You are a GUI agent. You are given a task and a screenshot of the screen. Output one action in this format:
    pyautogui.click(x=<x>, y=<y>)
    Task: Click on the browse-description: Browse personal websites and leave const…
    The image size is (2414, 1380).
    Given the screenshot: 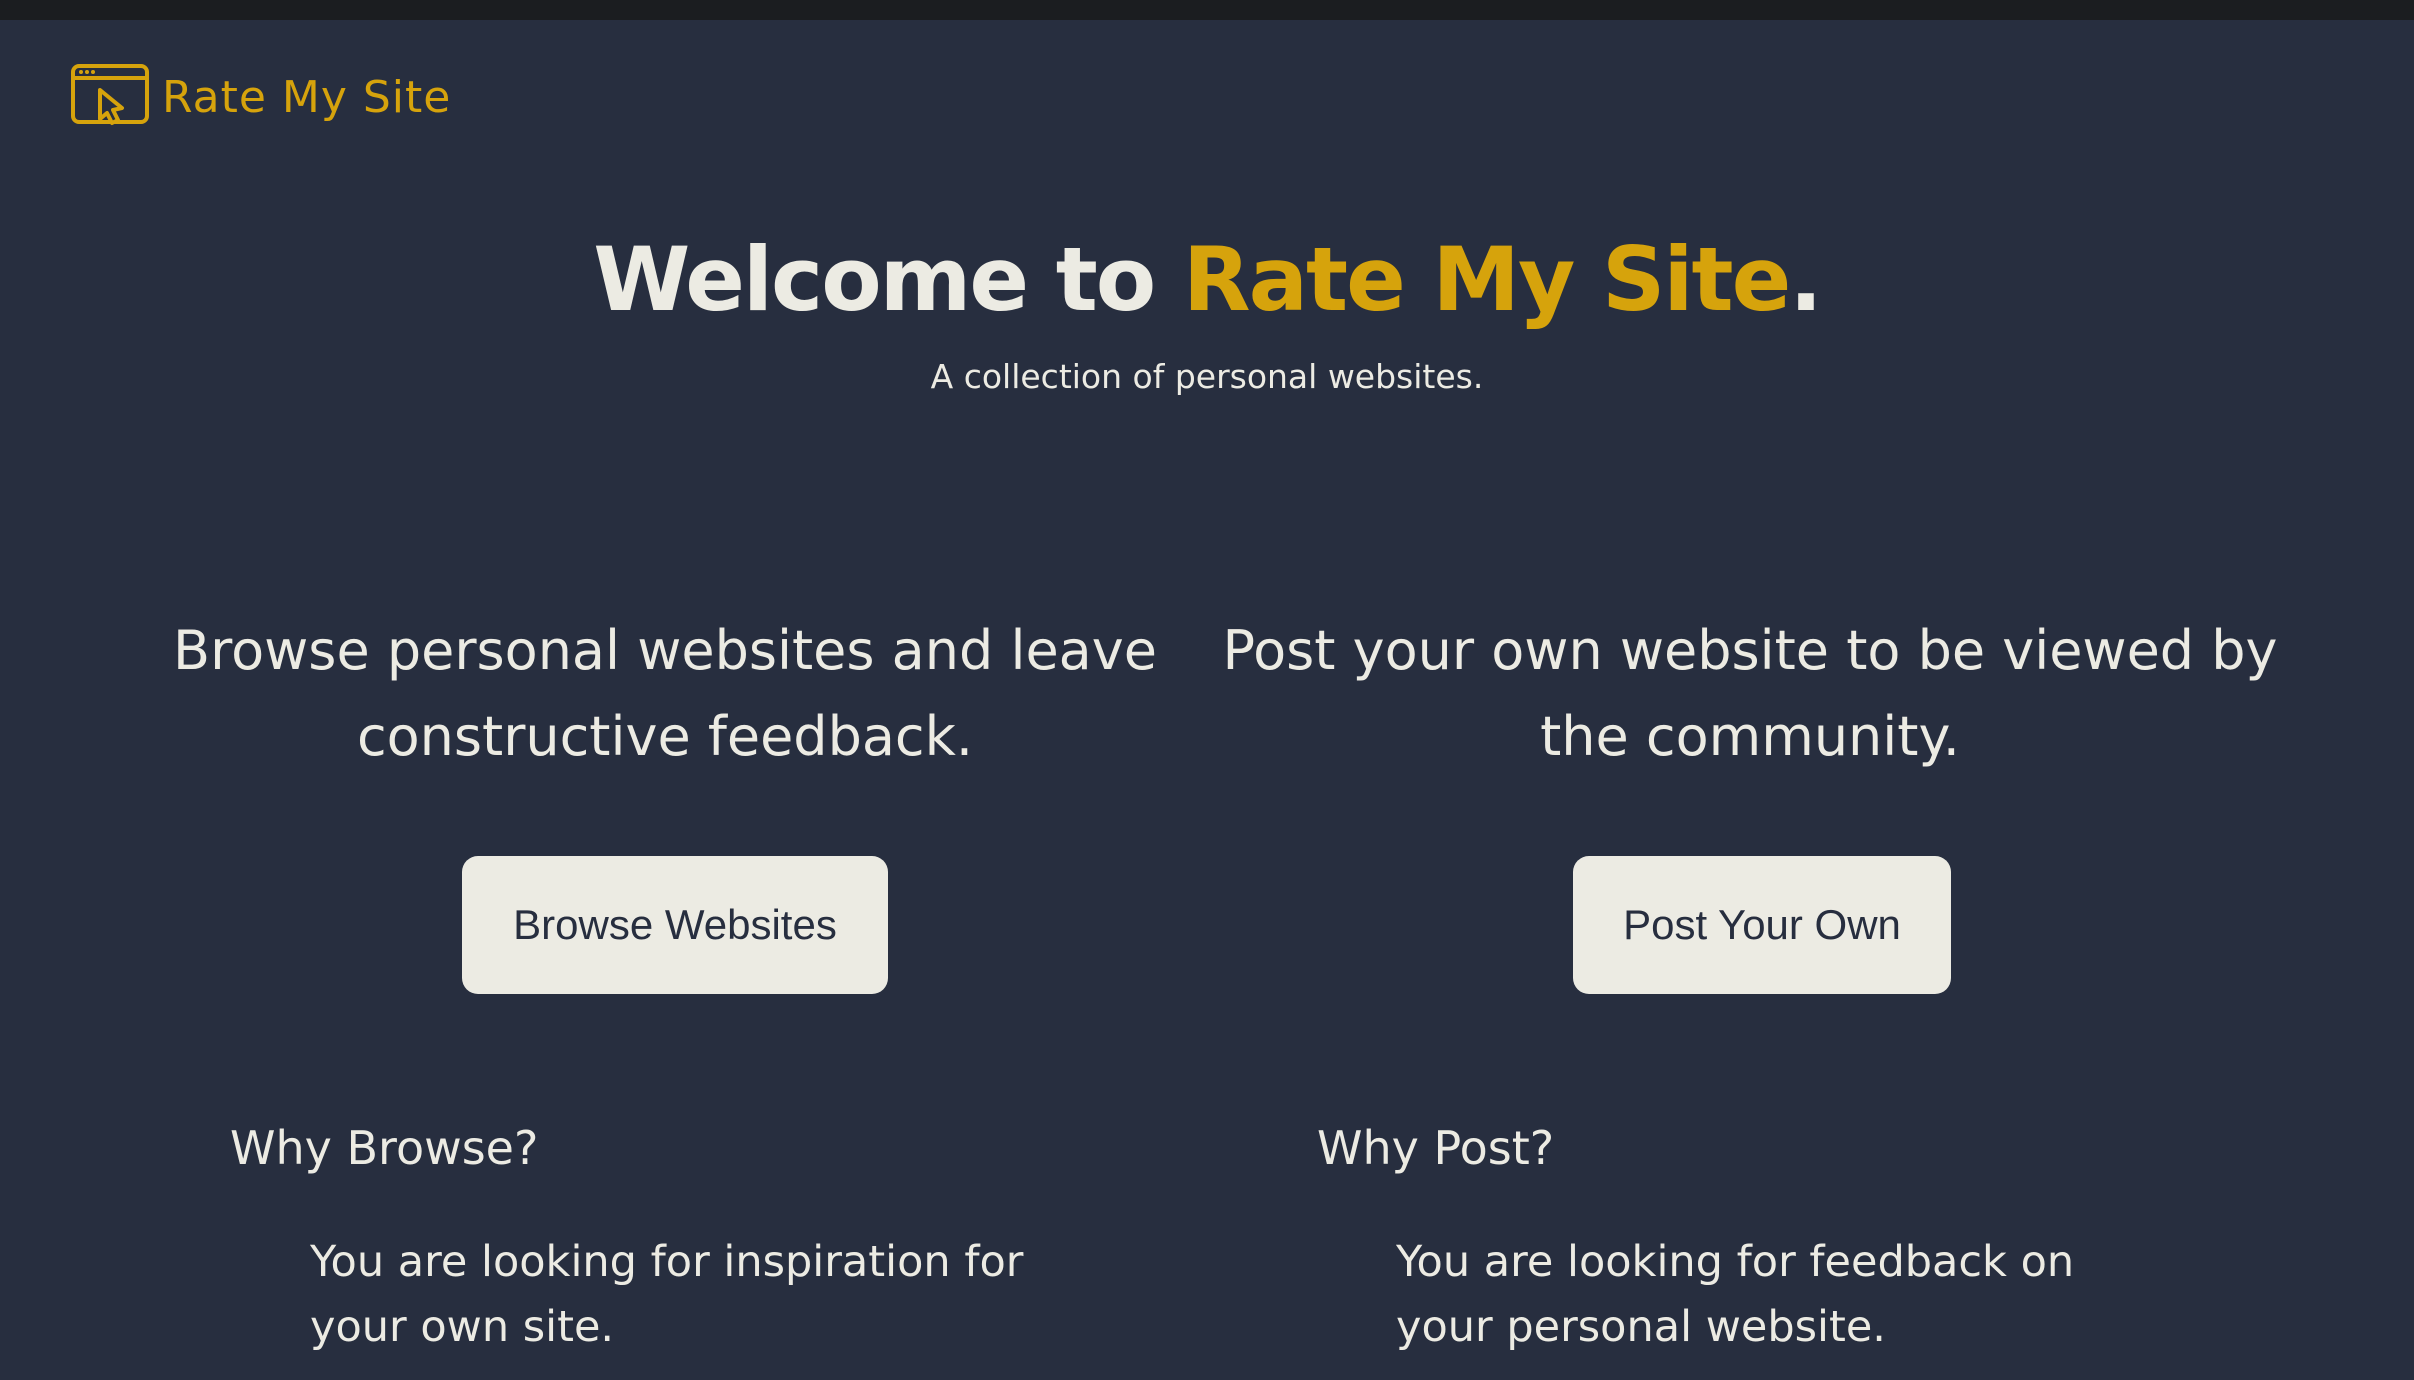 What is the action you would take?
    pyautogui.click(x=665, y=693)
    